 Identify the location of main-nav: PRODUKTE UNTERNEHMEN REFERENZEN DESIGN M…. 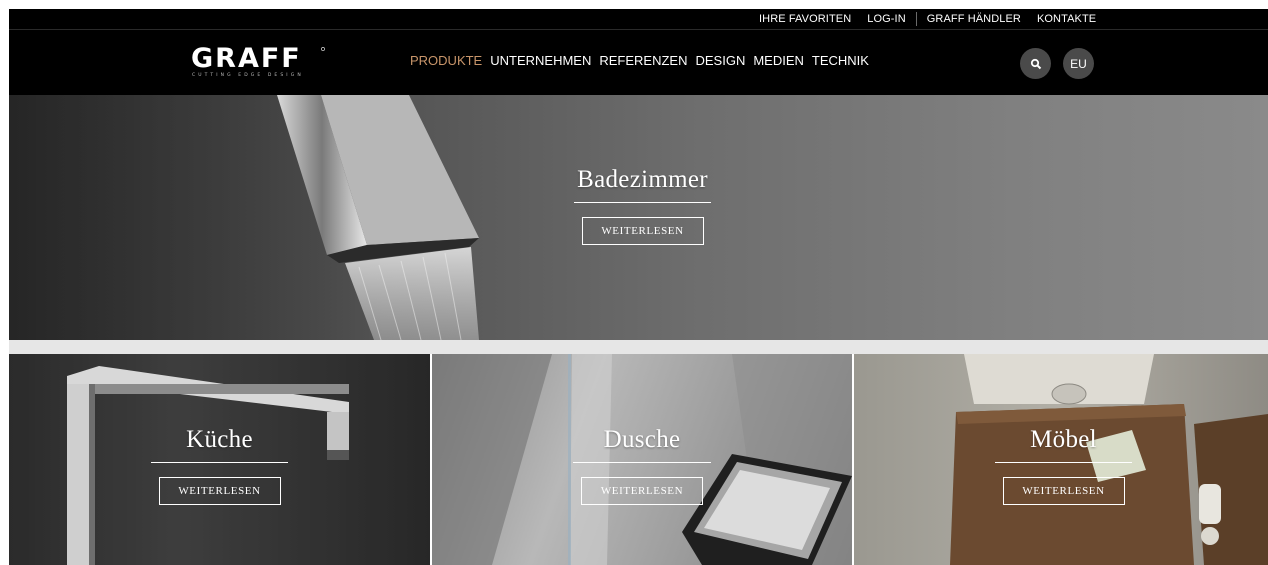
(643, 60).